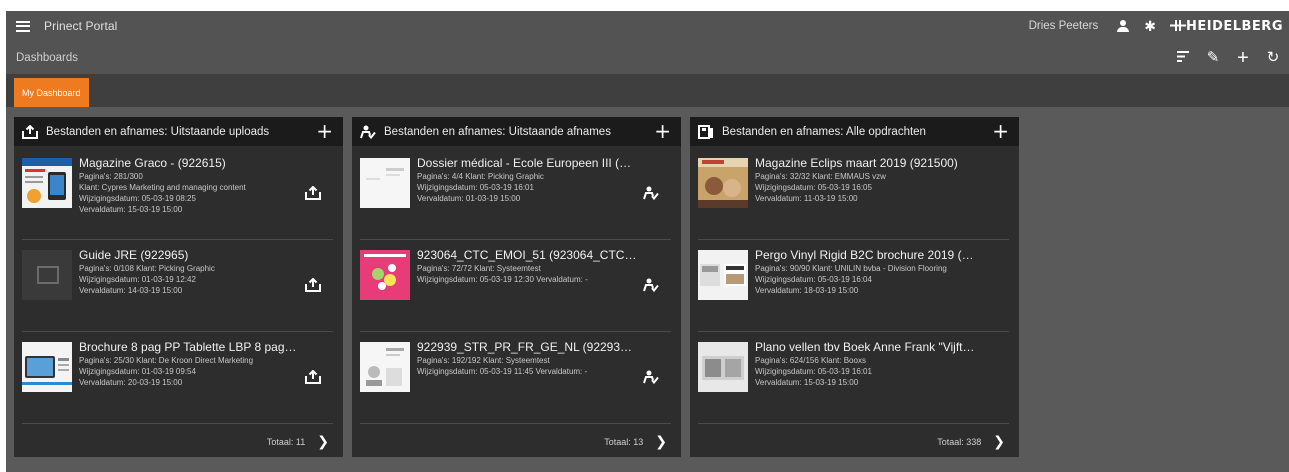 The width and height of the screenshot is (1289, 472). What do you see at coordinates (286, 442) in the screenshot?
I see `total-count: Totaal: 11` at bounding box center [286, 442].